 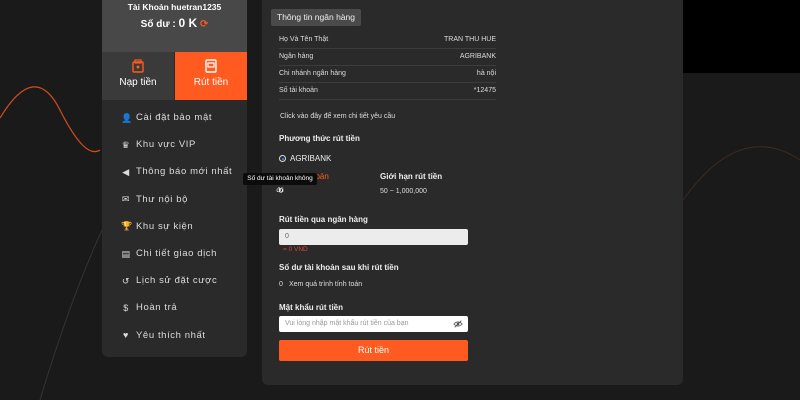 What do you see at coordinates (174, 144) in the screenshot?
I see `sidebar-item-vip: ♛ Khu vực VIP` at bounding box center [174, 144].